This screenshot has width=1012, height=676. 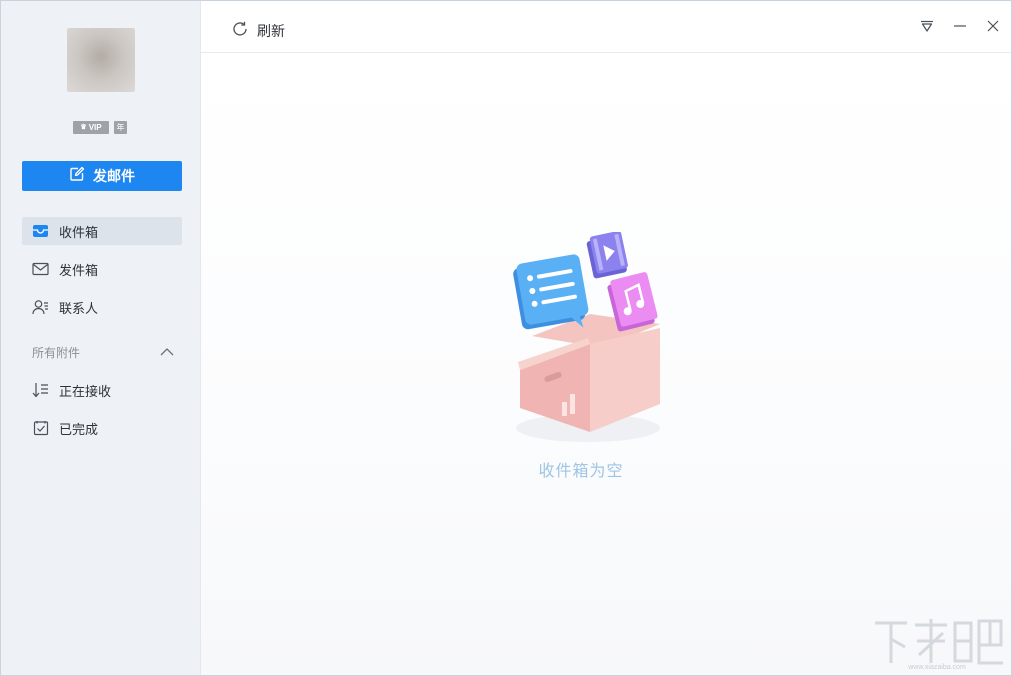 I want to click on dropdown-menu-button, so click(x=927, y=26).